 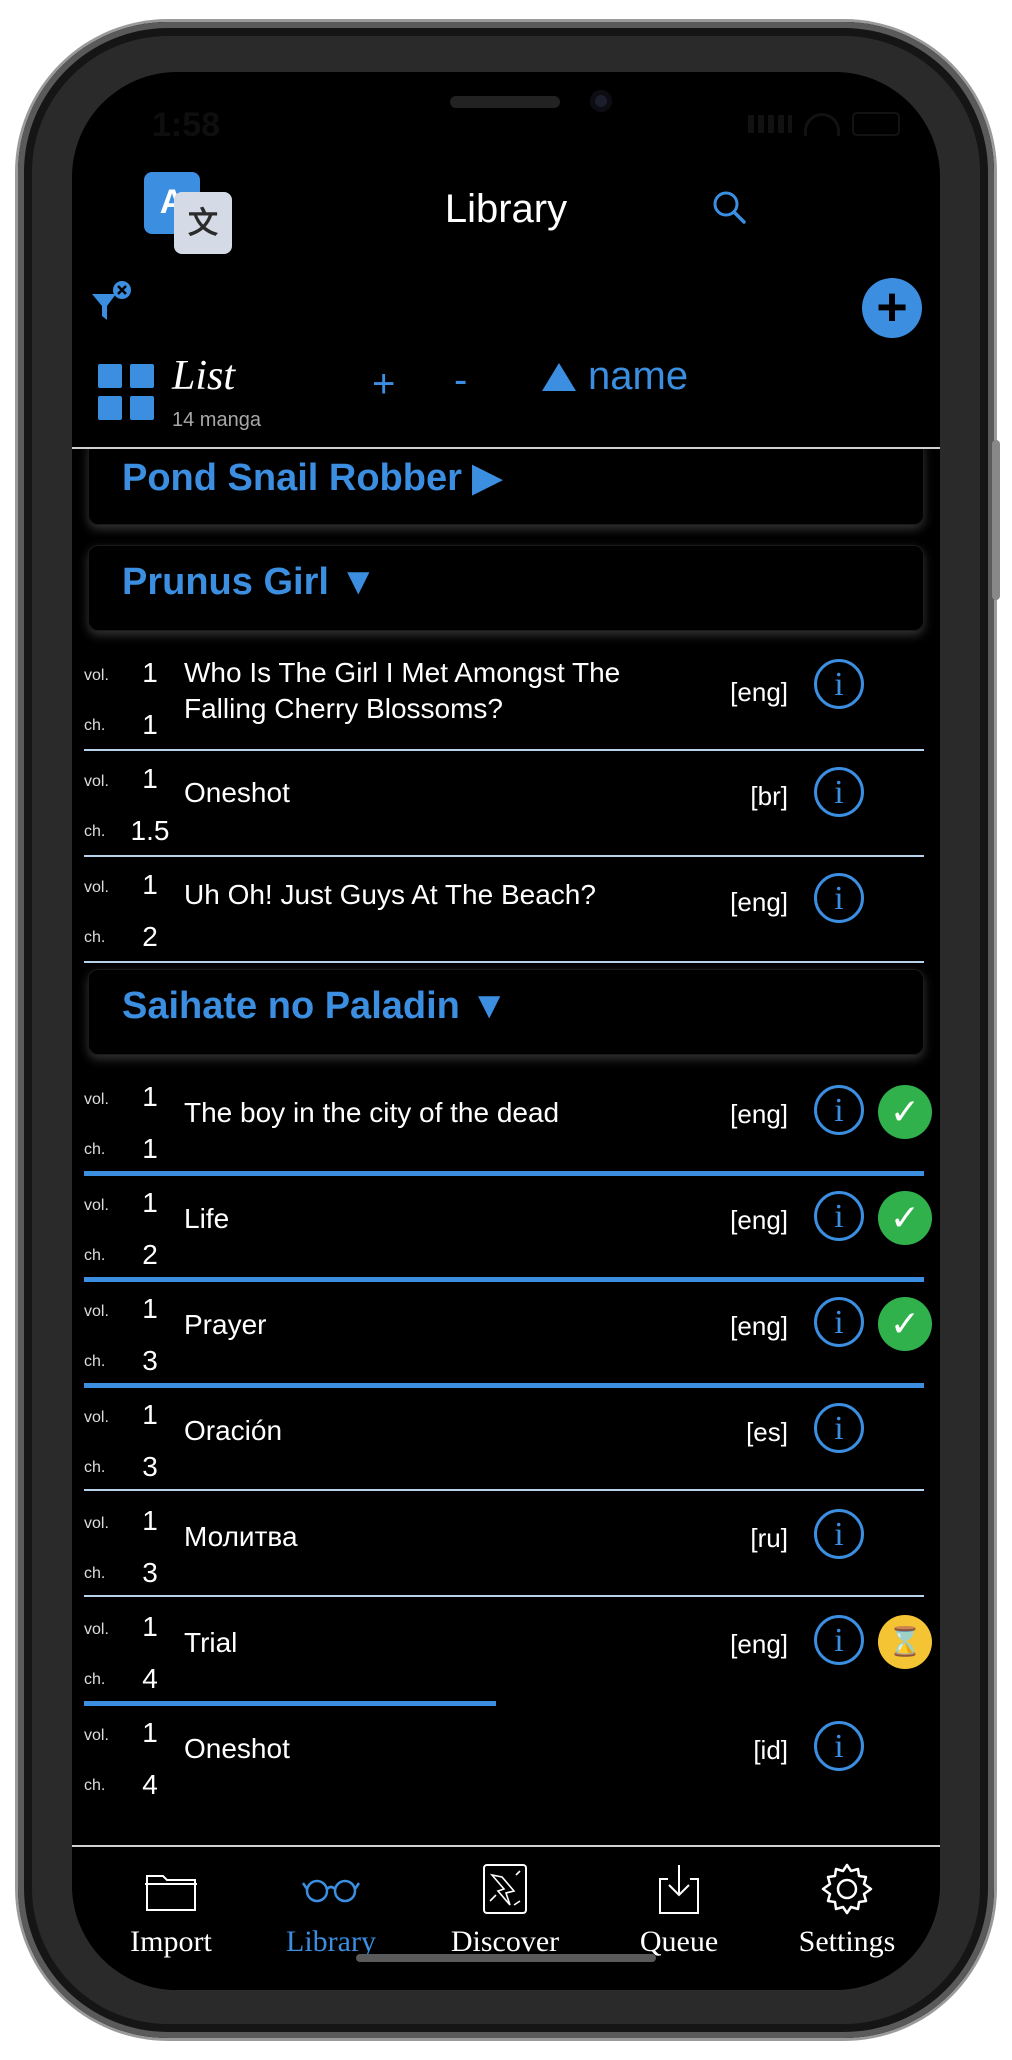 What do you see at coordinates (638, 376) in the screenshot?
I see `sort-label: name` at bounding box center [638, 376].